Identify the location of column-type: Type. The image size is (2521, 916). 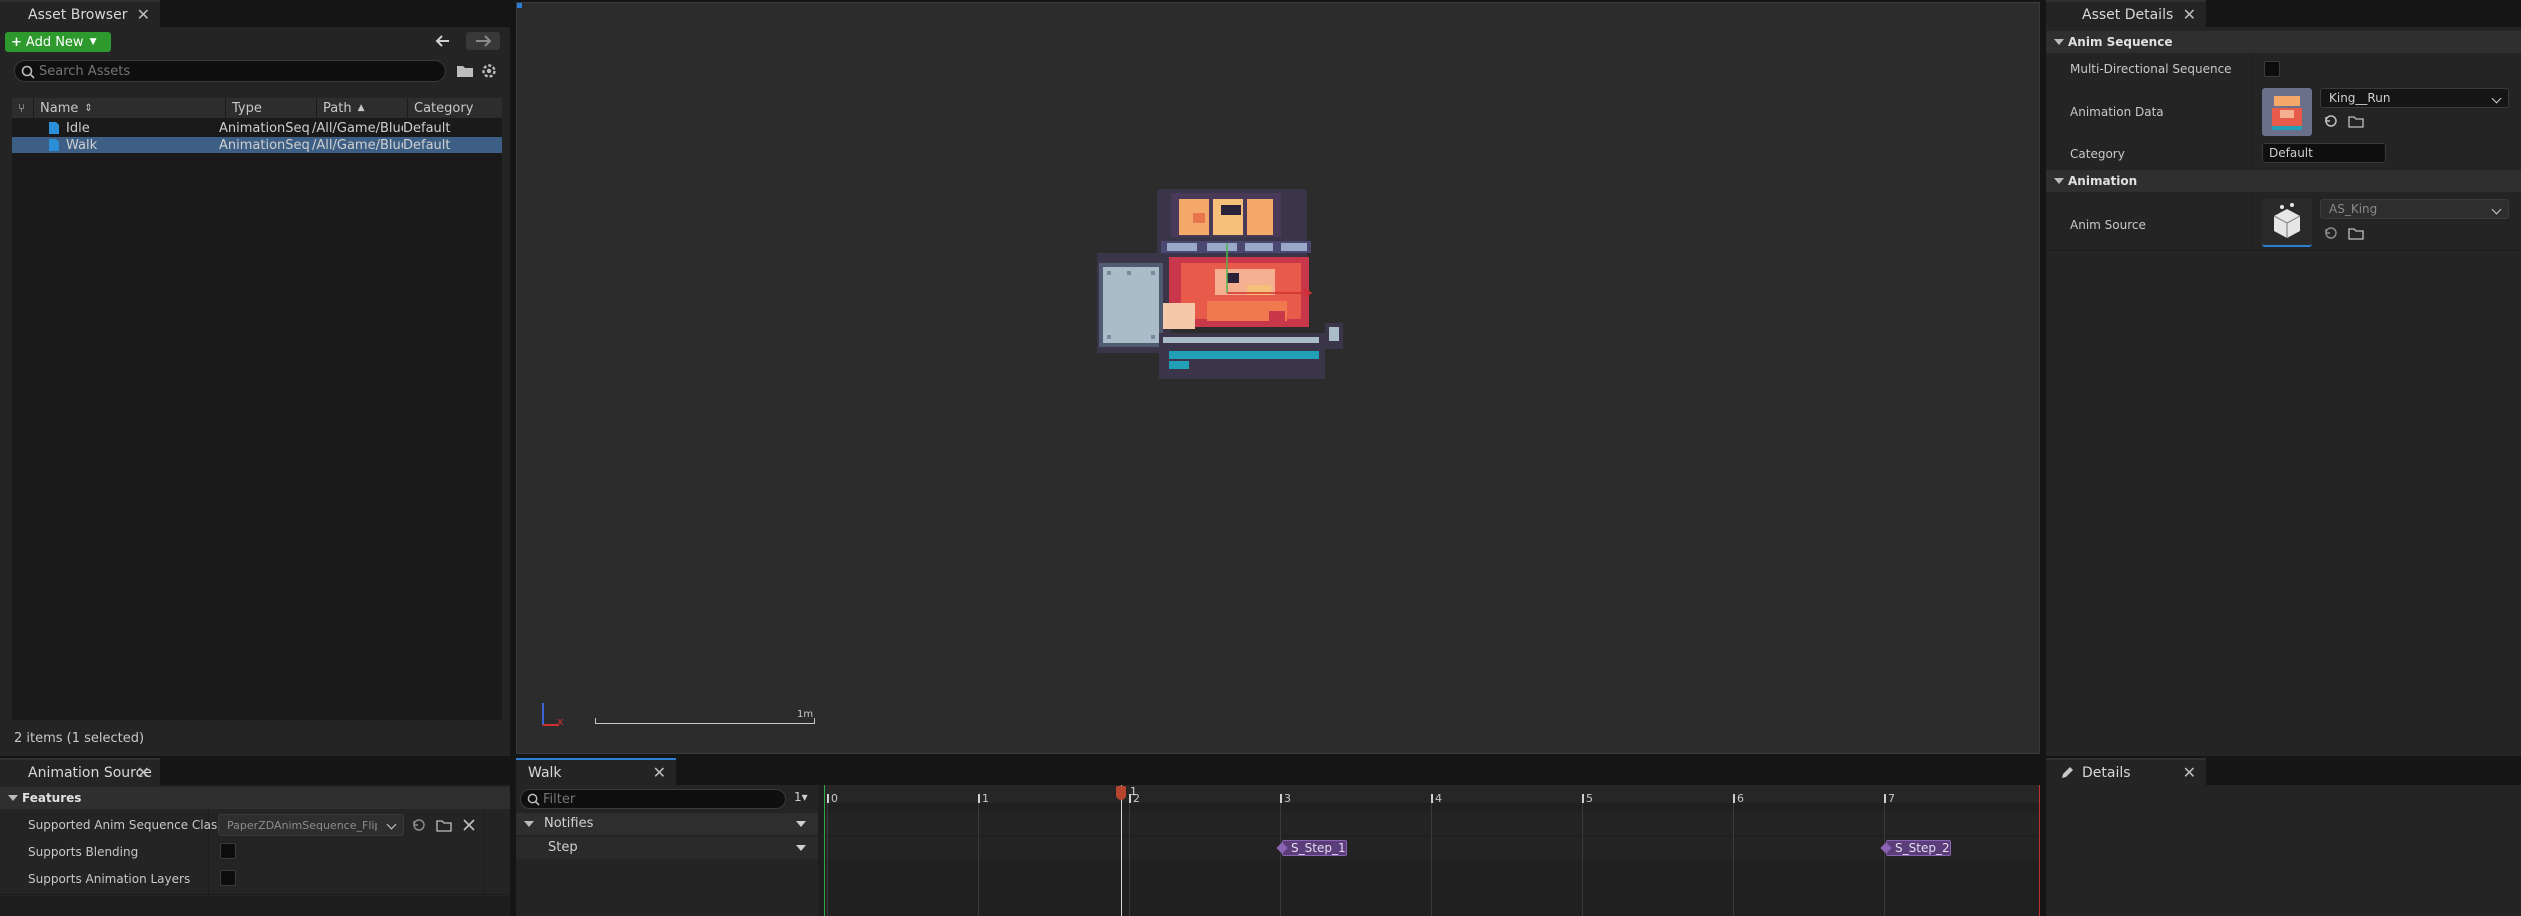
(271, 108).